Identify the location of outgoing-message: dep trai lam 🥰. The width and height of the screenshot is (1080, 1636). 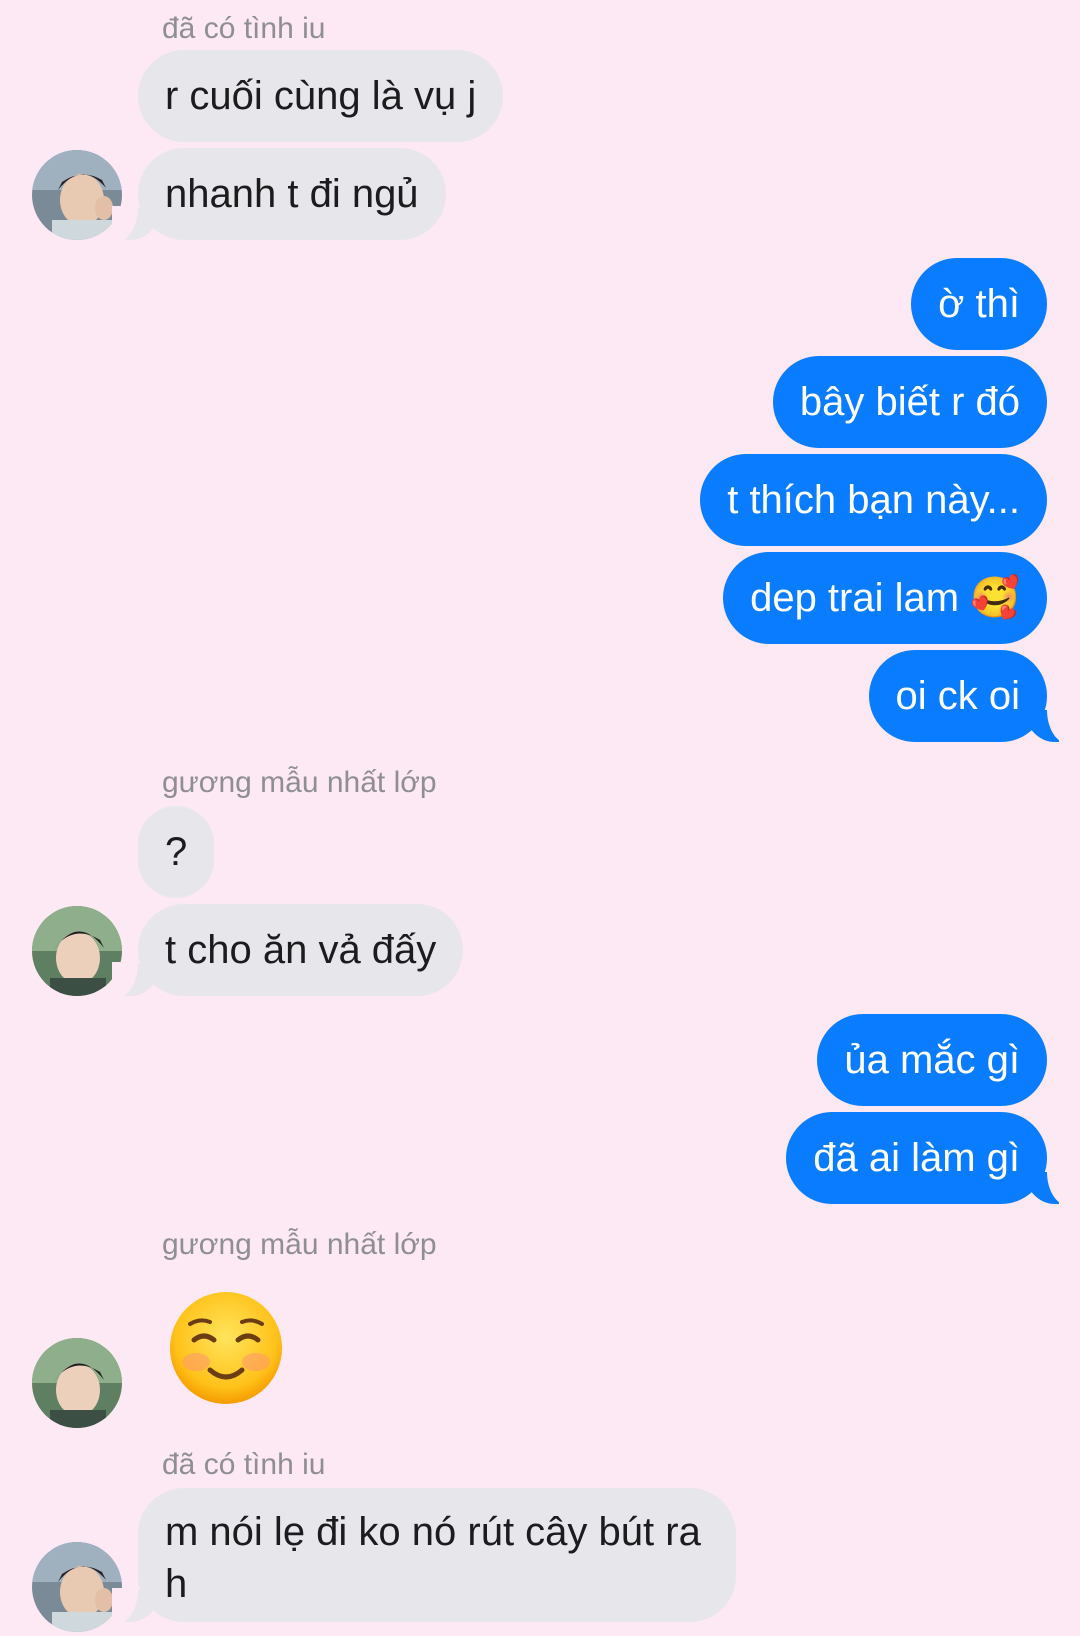
(885, 598).